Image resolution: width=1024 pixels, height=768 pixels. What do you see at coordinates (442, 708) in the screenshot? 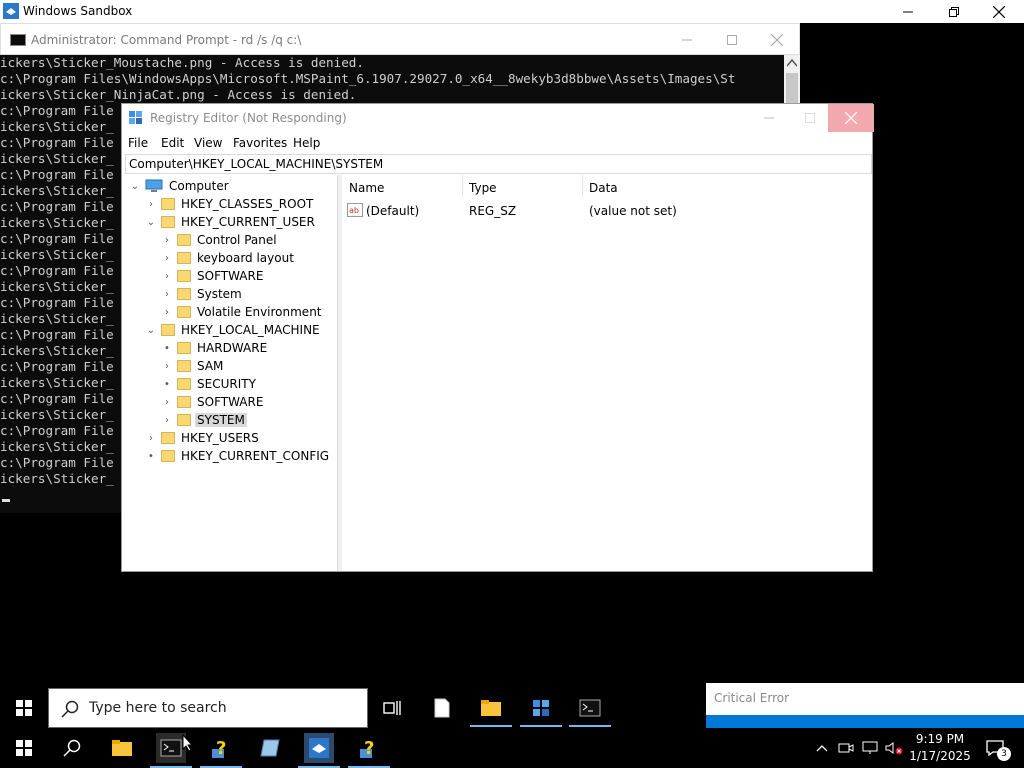
I see `taskbar-document` at bounding box center [442, 708].